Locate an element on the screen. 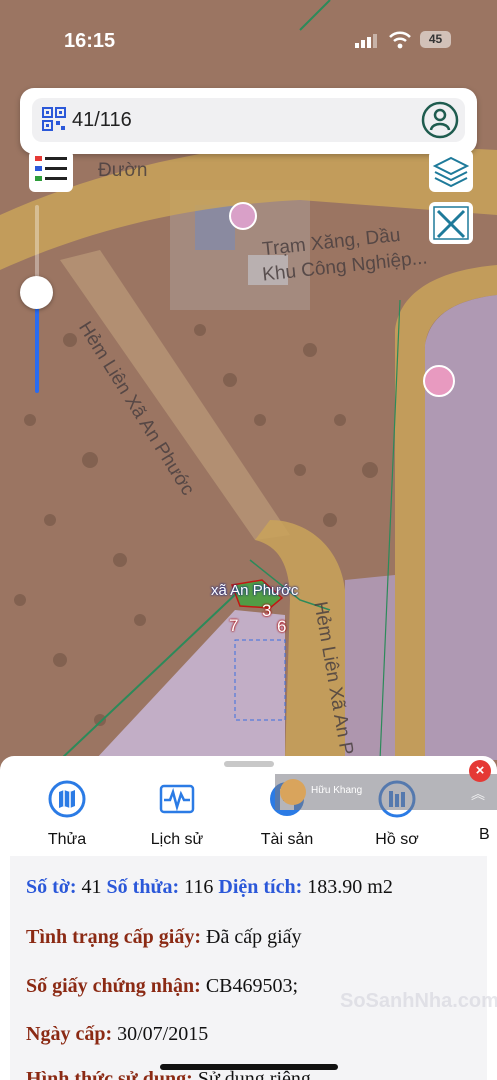 The width and height of the screenshot is (497, 1080). close-icon: × is located at coordinates (480, 771).